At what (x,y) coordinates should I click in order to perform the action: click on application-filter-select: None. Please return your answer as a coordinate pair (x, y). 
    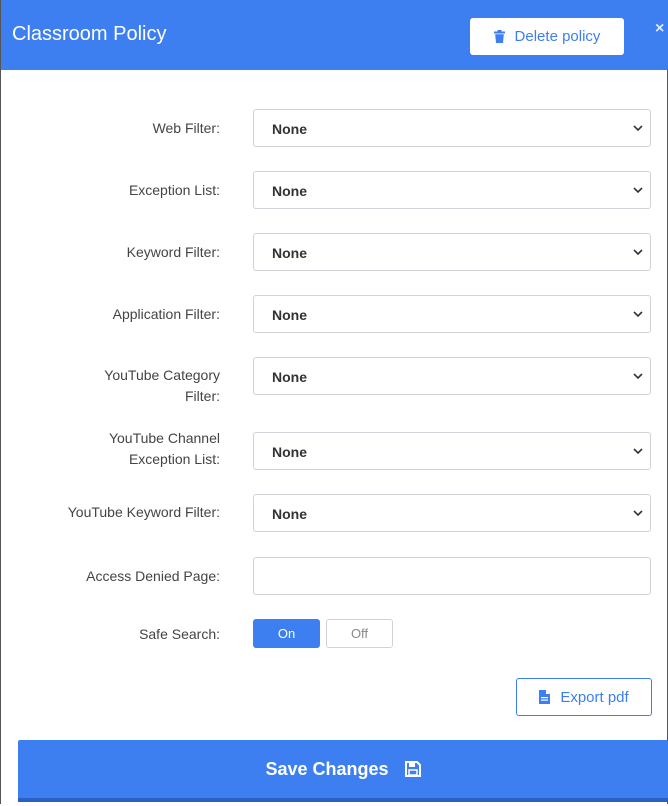
    Looking at the image, I should click on (452, 314).